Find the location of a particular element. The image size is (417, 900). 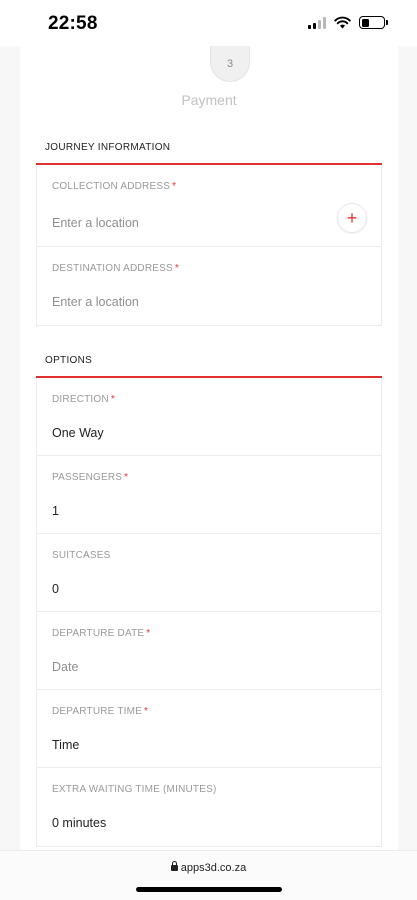

collection-address-field: COLLECTION ADDRESS * Enter a location + is located at coordinates (209, 206).